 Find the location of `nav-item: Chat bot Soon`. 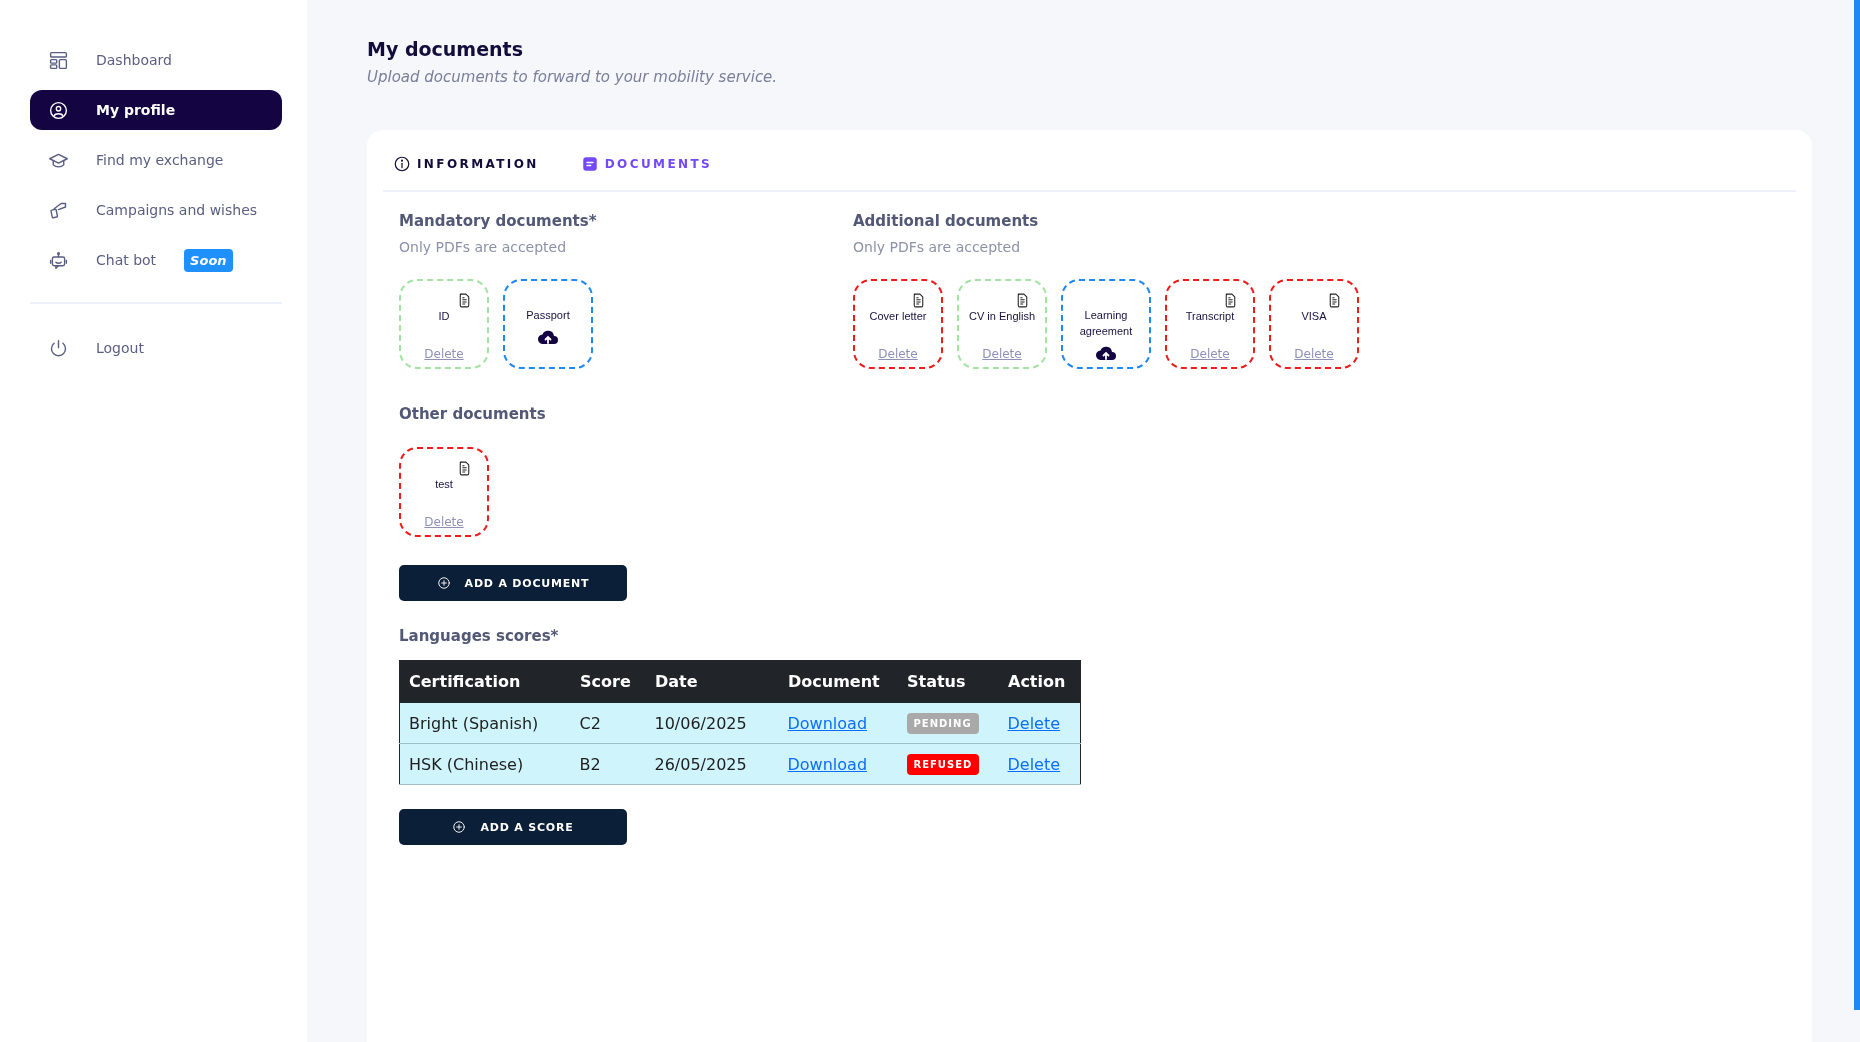

nav-item: Chat bot Soon is located at coordinates (156, 260).